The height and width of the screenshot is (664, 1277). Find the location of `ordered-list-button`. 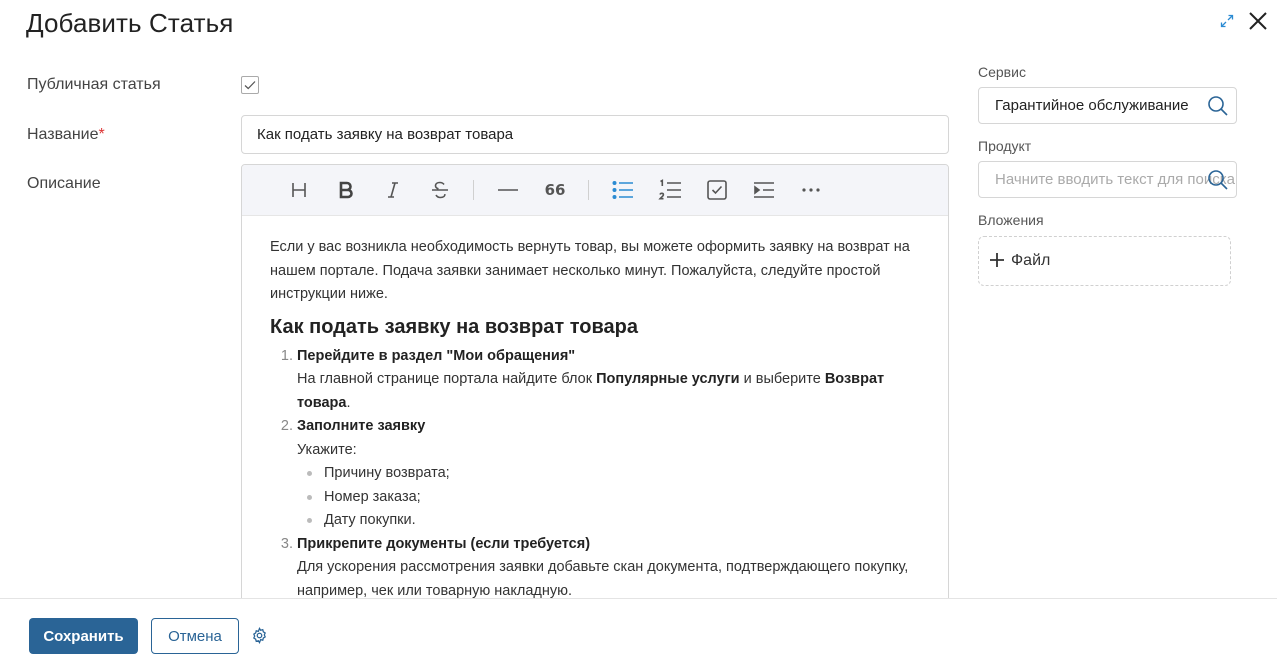

ordered-list-button is located at coordinates (670, 190).